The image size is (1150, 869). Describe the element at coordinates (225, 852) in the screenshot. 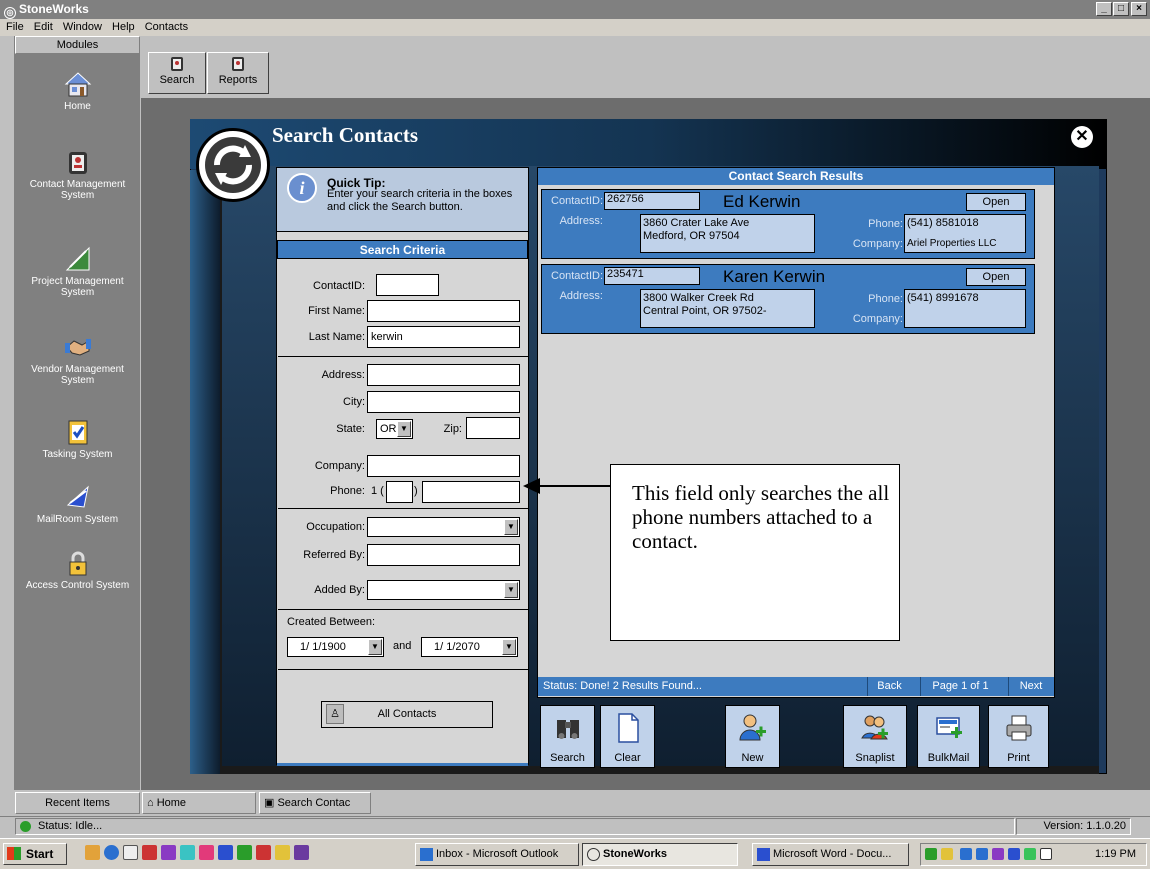

I see `quicklaunch-word-icon` at that location.